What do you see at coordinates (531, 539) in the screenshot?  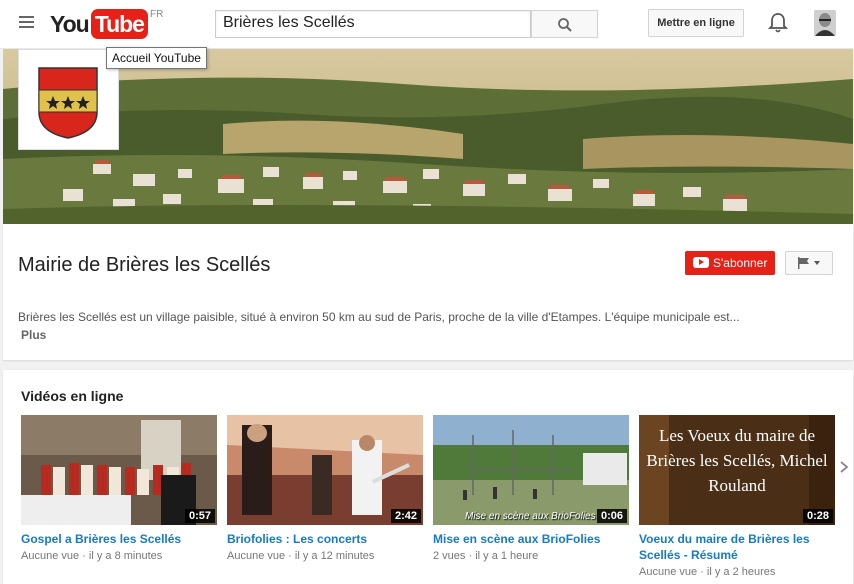 I see `video-title: Mise en scène aux BrioFolies` at bounding box center [531, 539].